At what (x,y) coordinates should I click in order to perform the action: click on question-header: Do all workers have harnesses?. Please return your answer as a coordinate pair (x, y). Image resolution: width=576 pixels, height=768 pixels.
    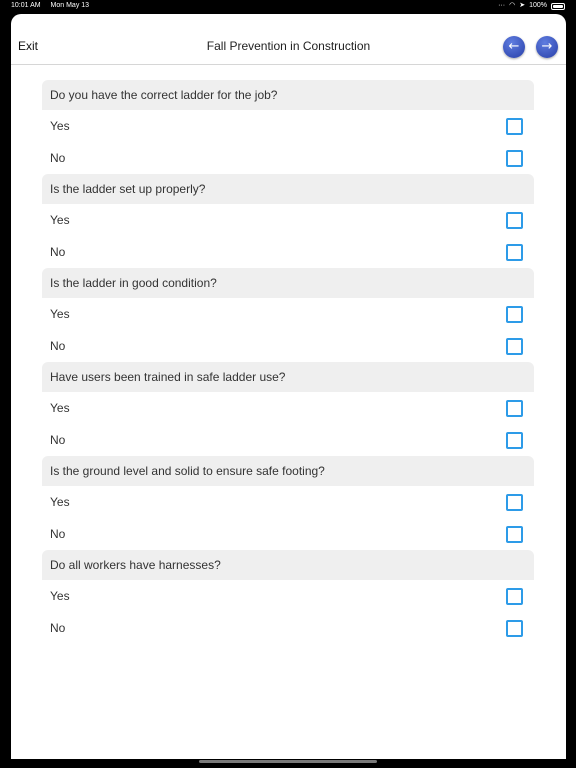
    Looking at the image, I should click on (288, 565).